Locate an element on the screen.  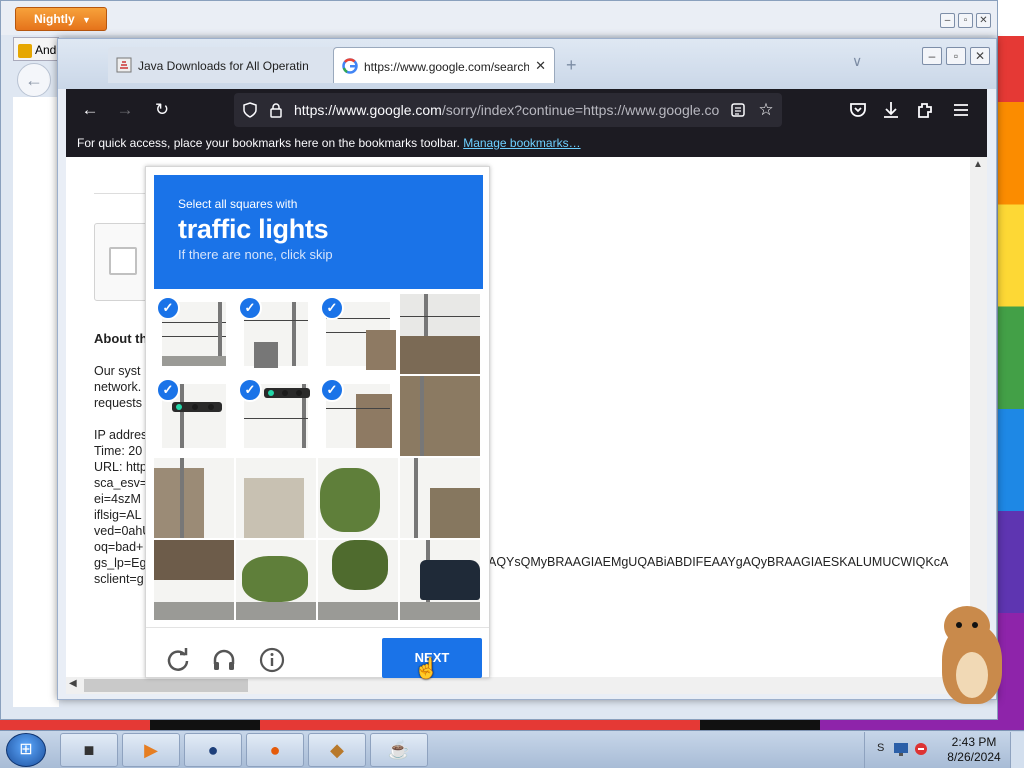
network-icon is located at coordinates (901, 749).